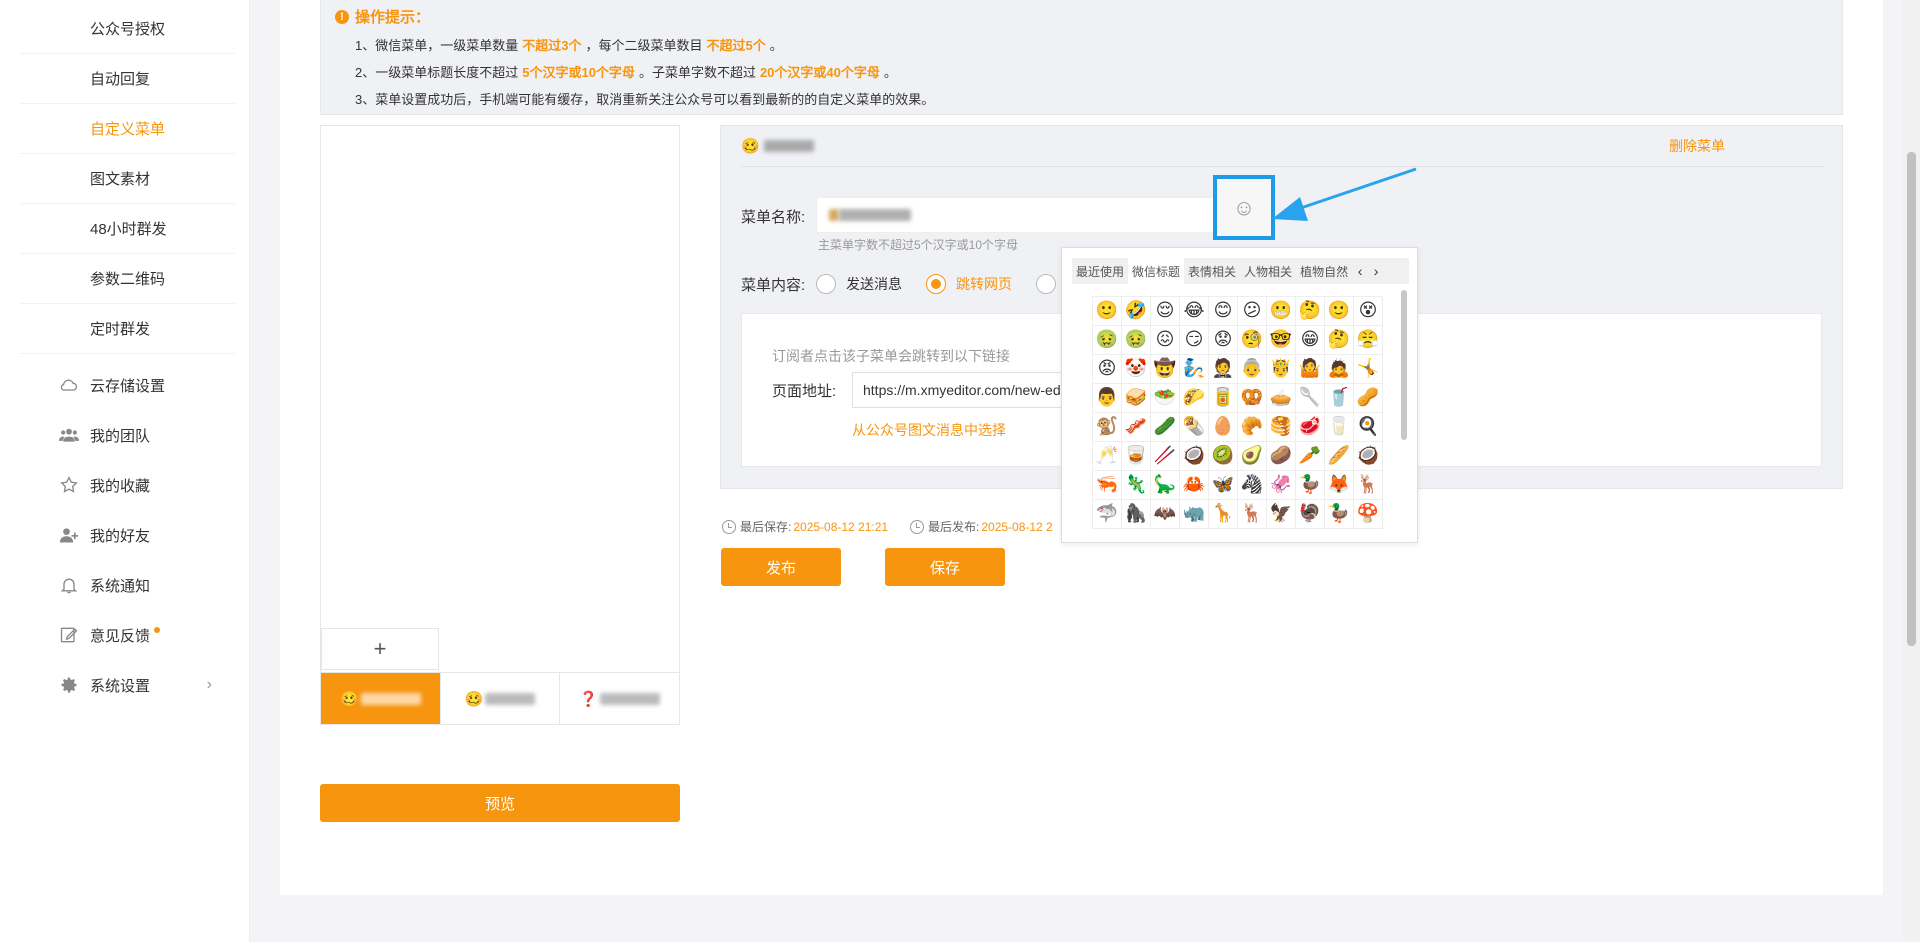  What do you see at coordinates (1310, 456) in the screenshot?
I see `emoji-cell: 🥕` at bounding box center [1310, 456].